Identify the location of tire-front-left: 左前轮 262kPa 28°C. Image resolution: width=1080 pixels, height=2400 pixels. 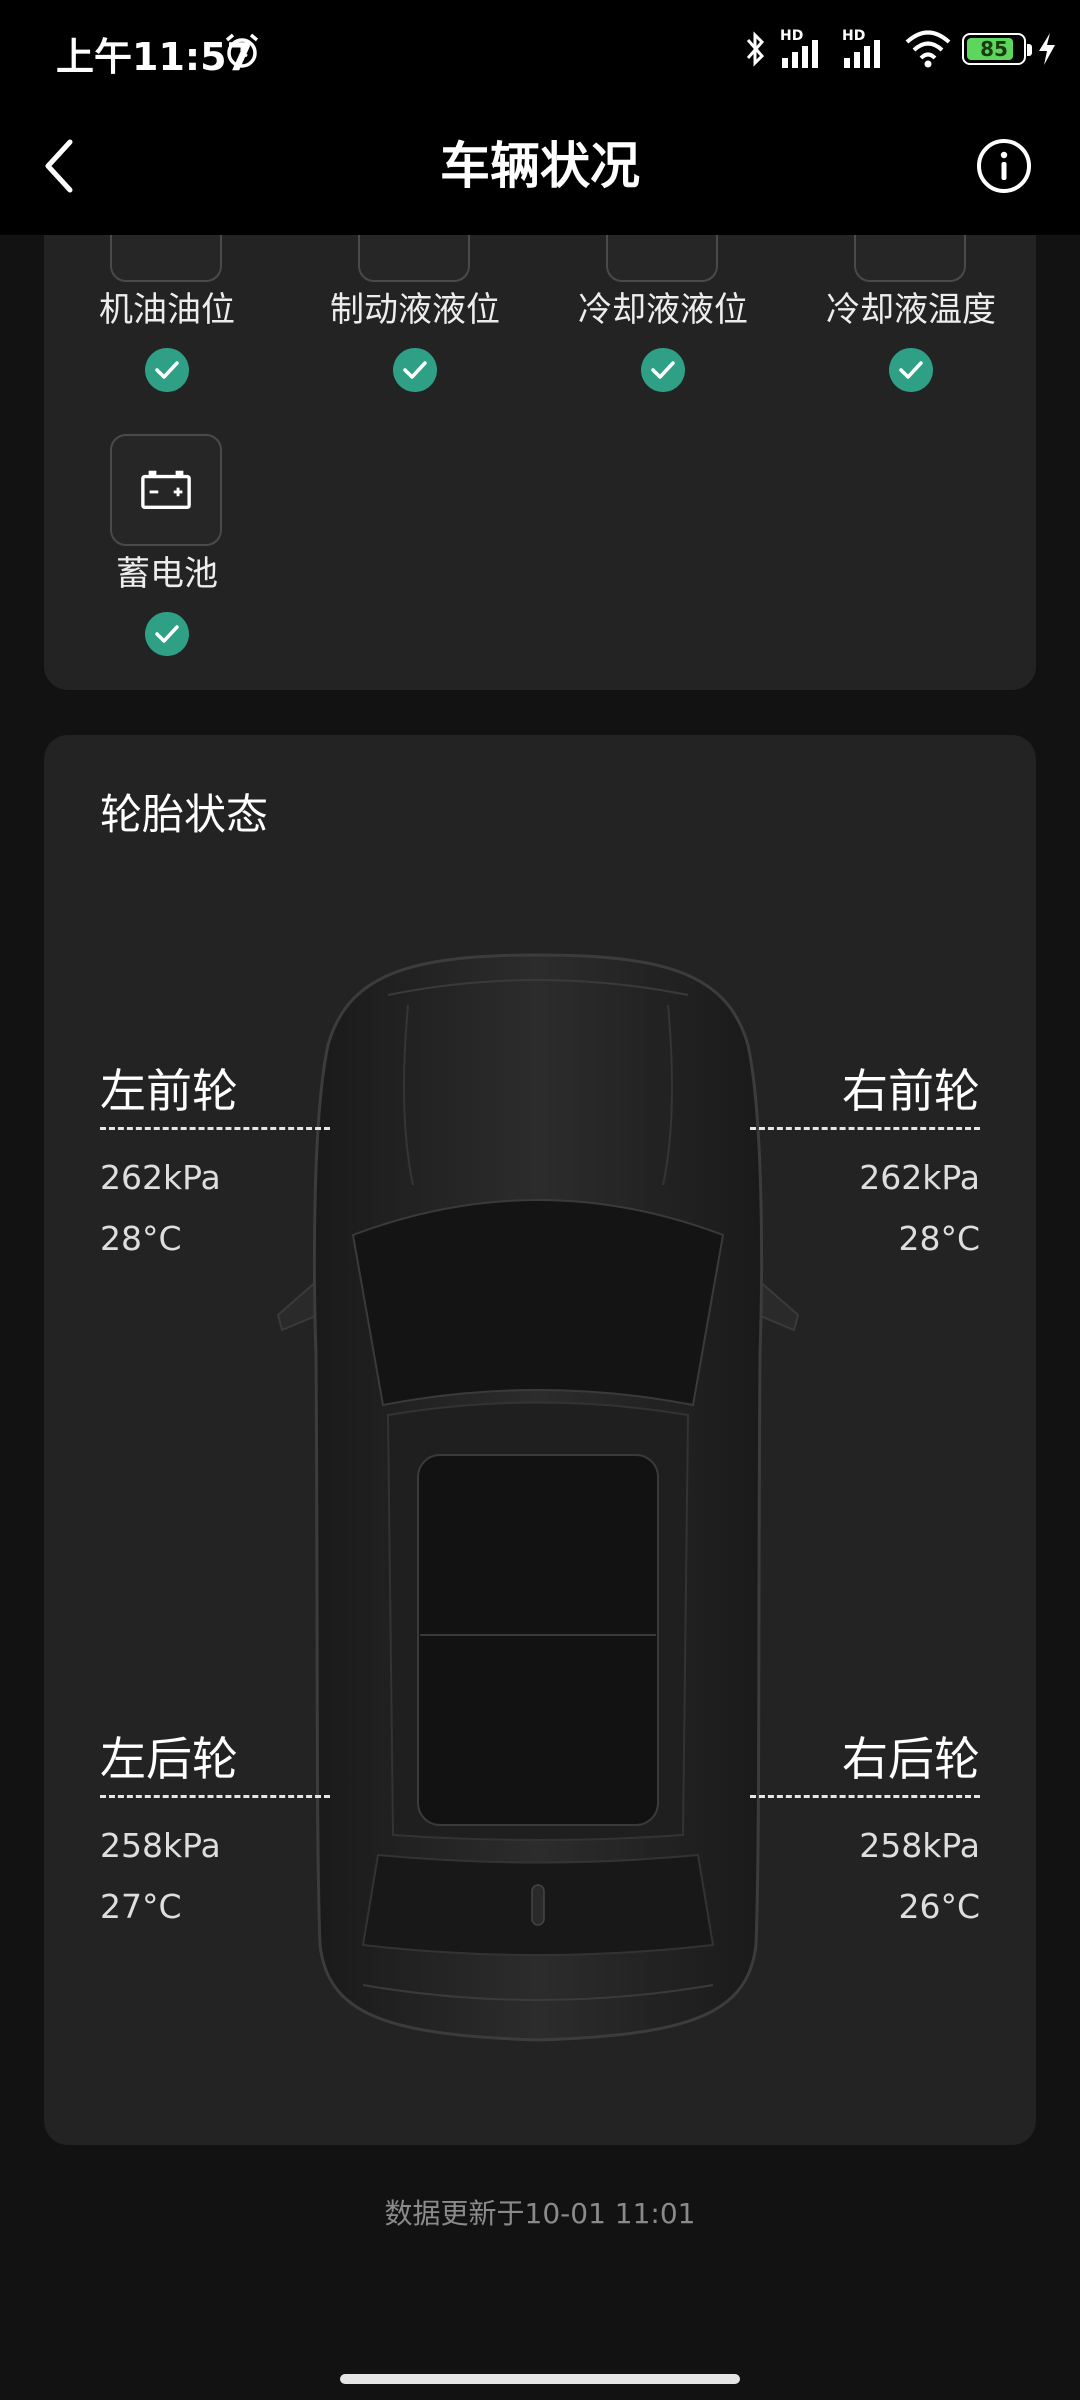
(215, 1156).